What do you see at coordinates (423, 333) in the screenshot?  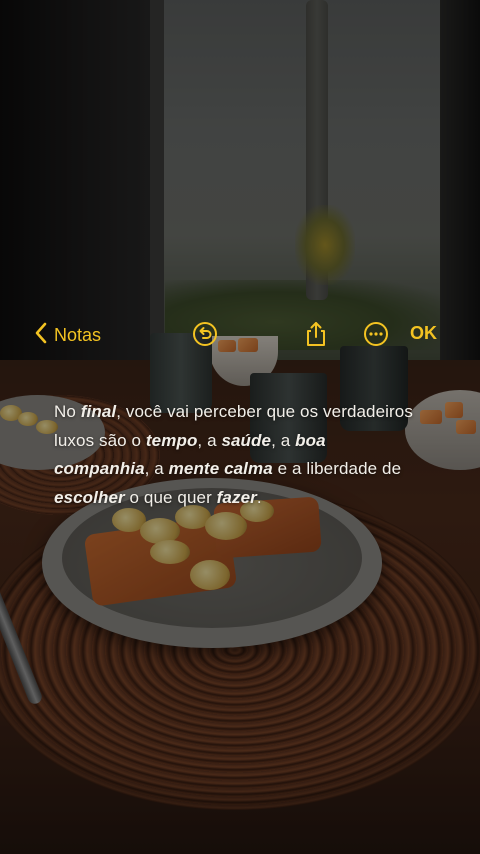 I see `done-button: OK` at bounding box center [423, 333].